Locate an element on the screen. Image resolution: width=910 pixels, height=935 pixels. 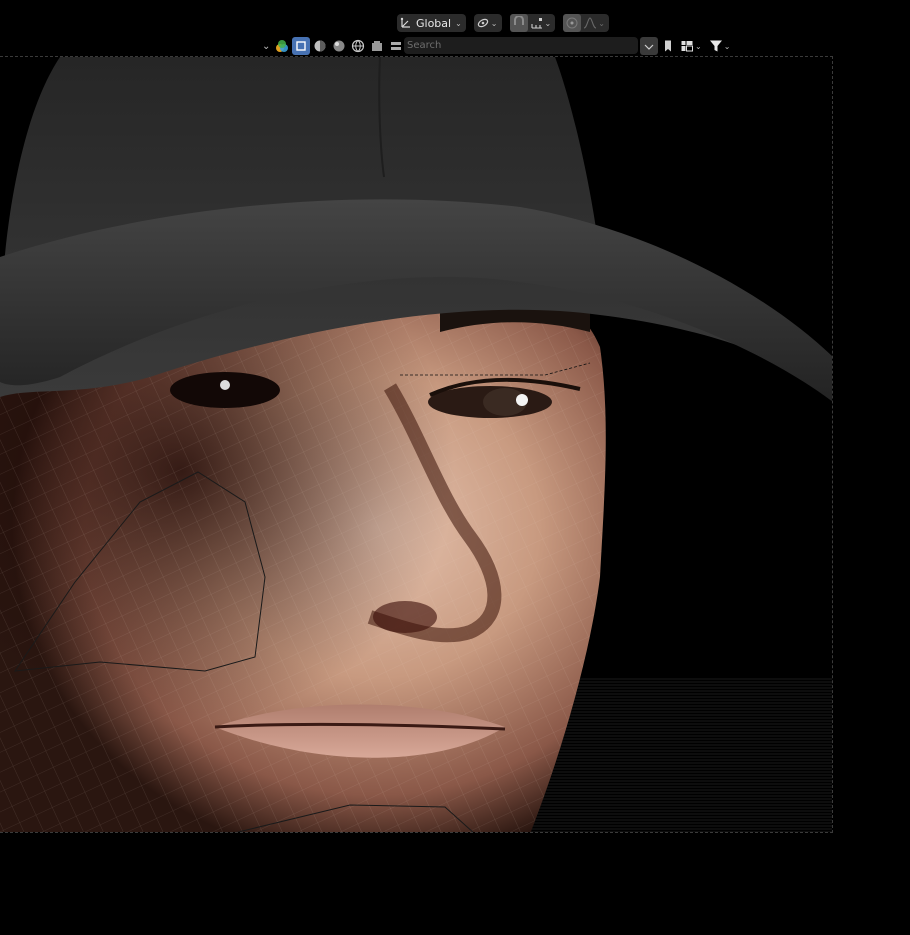
collapse-chevron-icon: ⌄ is located at coordinates (266, 46).